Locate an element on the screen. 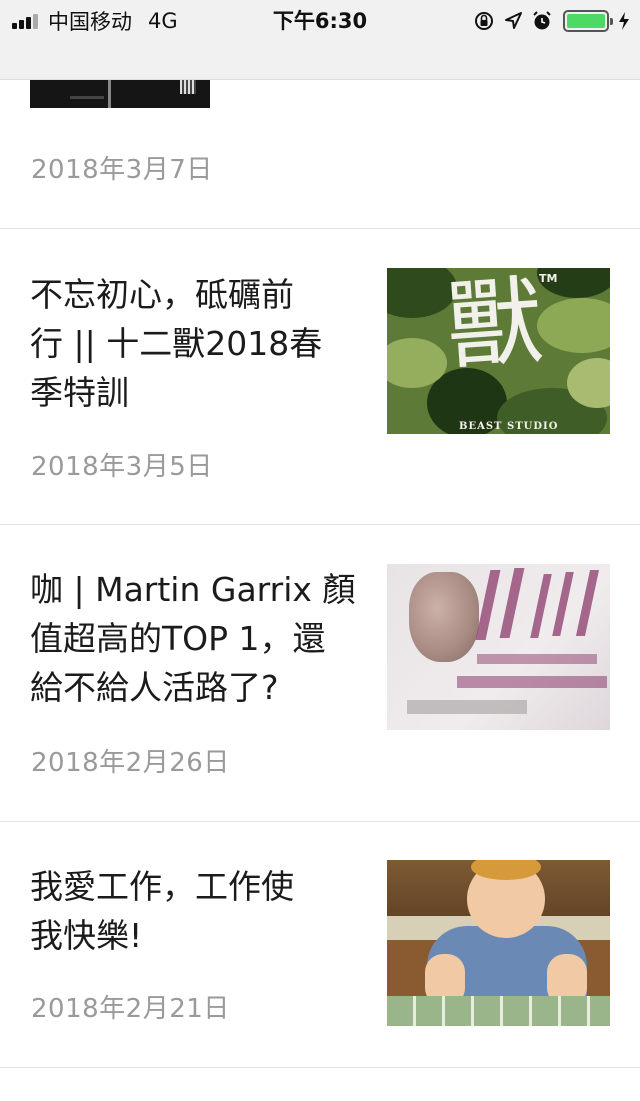 Image resolution: width=640 pixels, height=1101 pixels. article-date: 2018年2月26日 is located at coordinates (130, 763).